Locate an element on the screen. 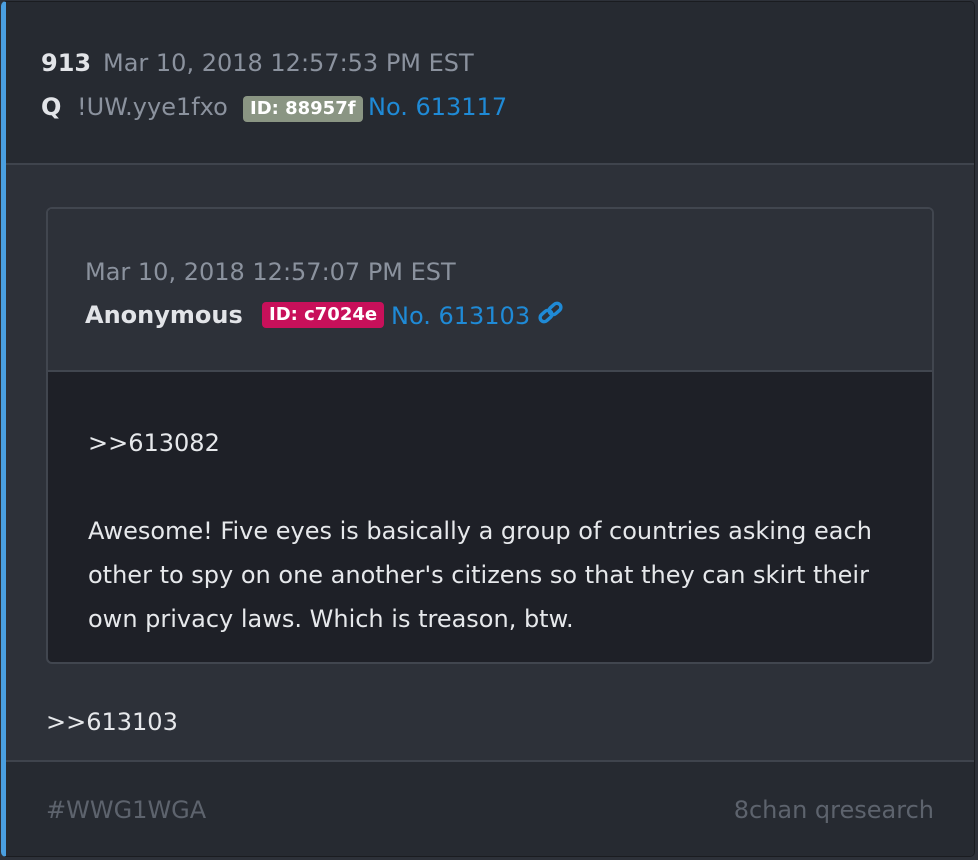 This screenshot has height=860, width=978. chain-link-icon is located at coordinates (551, 314).